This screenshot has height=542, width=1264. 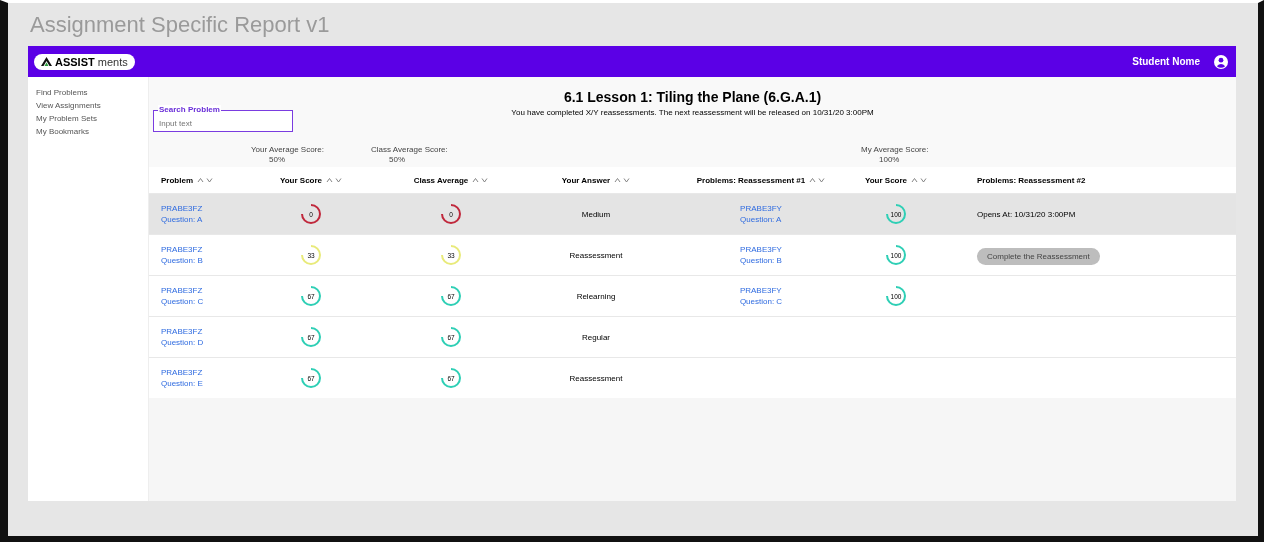 What do you see at coordinates (895, 150) in the screenshot?
I see `average-score-label: My Average Score:` at bounding box center [895, 150].